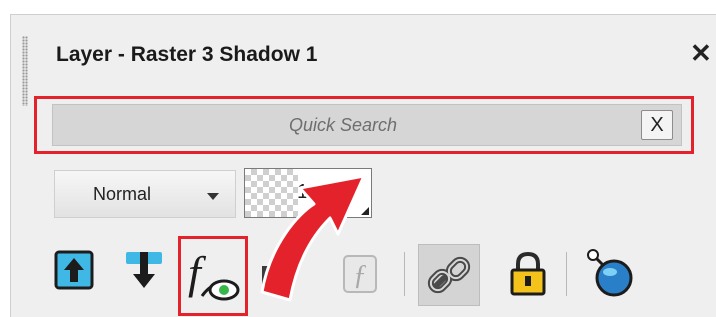 The height and width of the screenshot is (317, 716). What do you see at coordinates (449, 275) in the screenshot?
I see `link-icon` at bounding box center [449, 275].